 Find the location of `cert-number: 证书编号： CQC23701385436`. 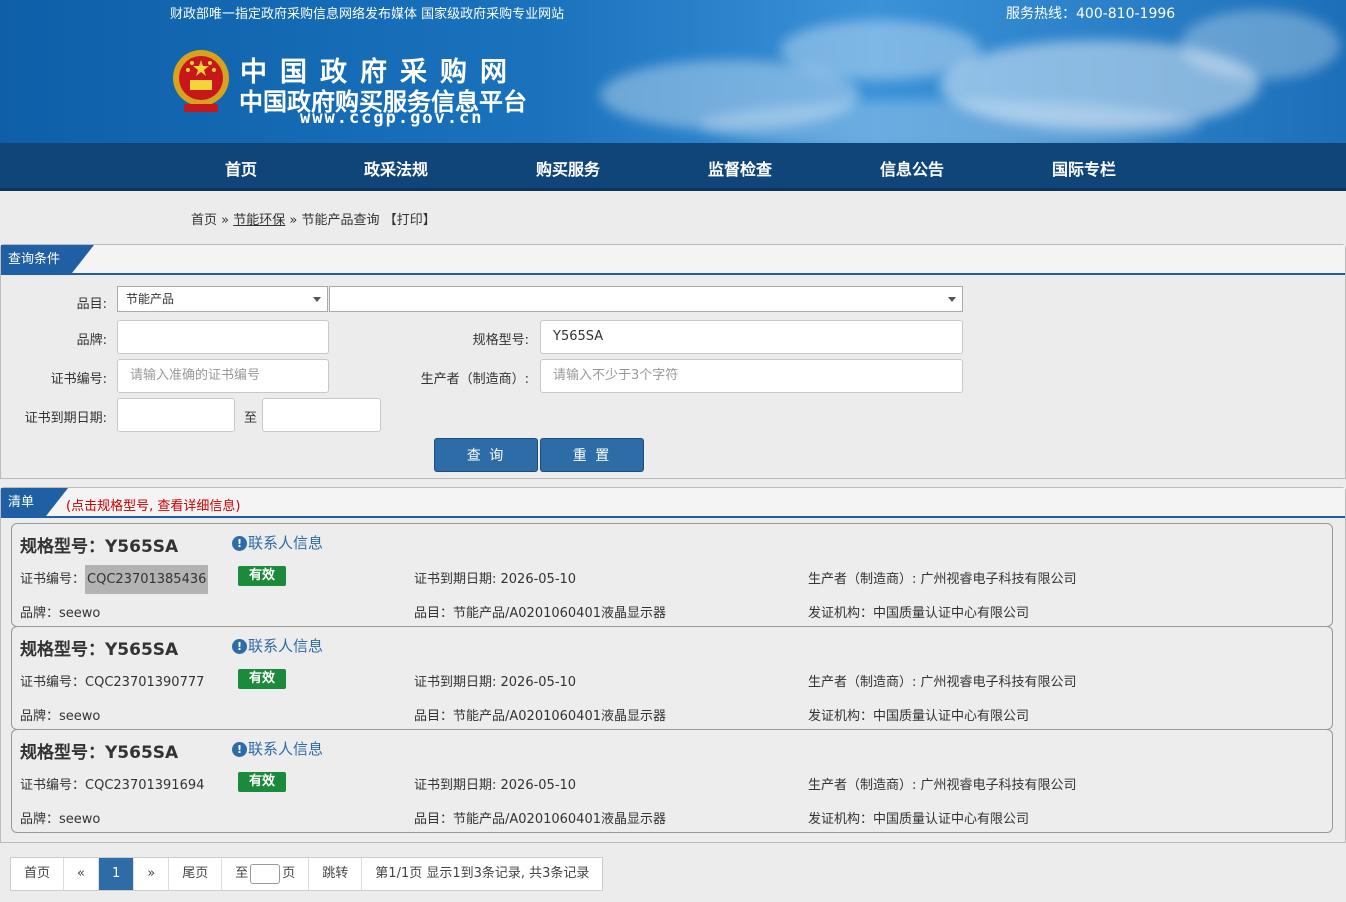

cert-number: 证书编号： CQC23701385436 is located at coordinates (114, 579).